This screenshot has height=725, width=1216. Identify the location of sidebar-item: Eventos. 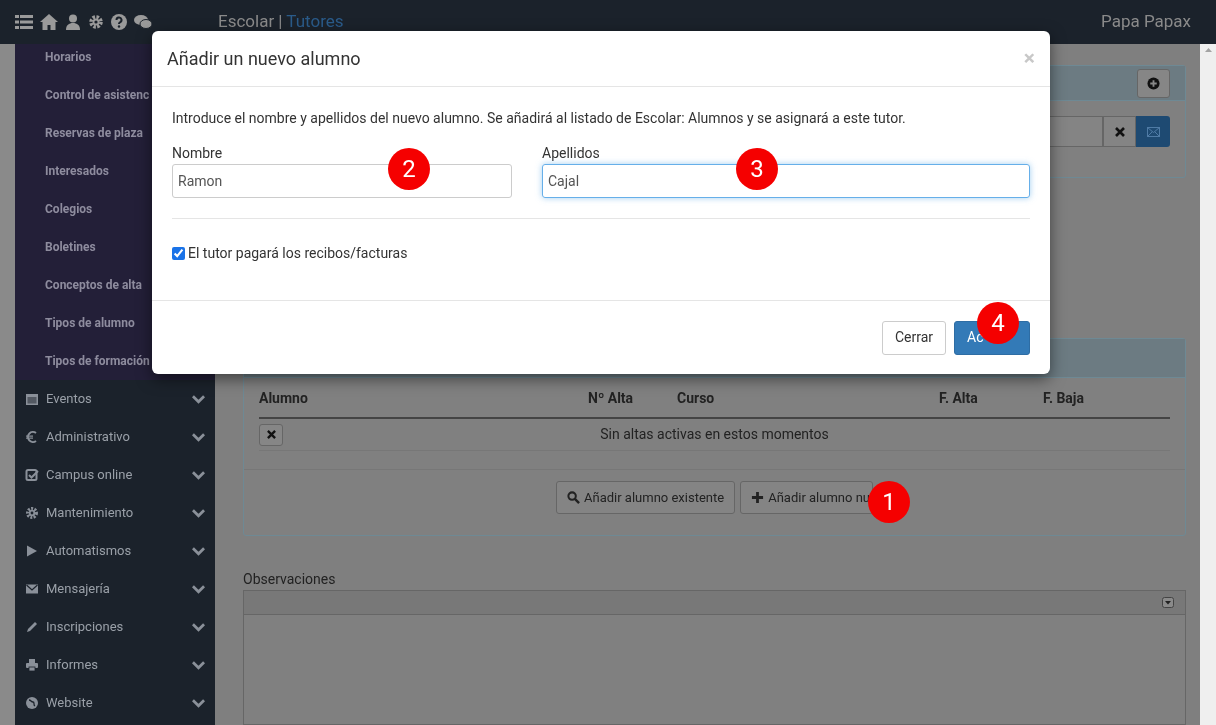
(115, 399).